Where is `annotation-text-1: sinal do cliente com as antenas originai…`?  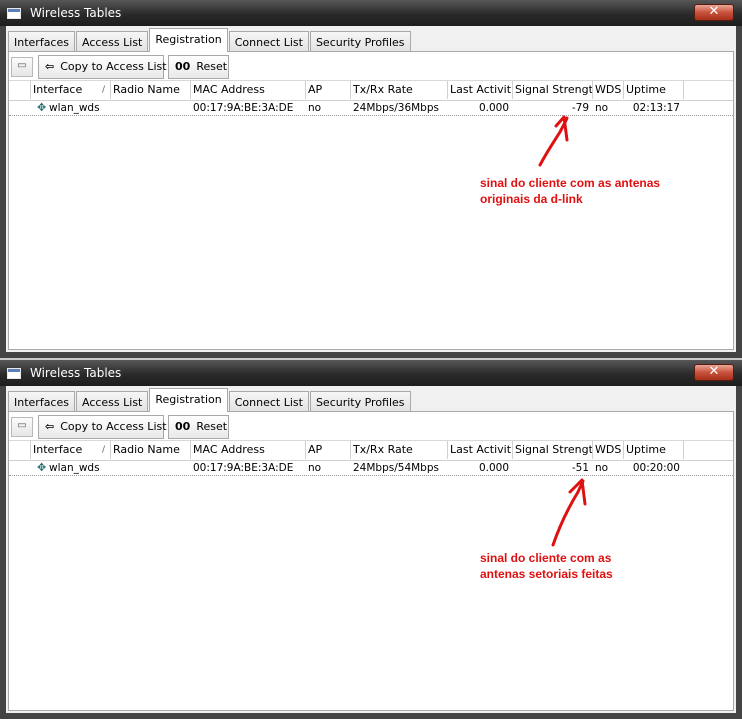
annotation-text-1: sinal do cliente com as antenas originai… is located at coordinates (570, 191).